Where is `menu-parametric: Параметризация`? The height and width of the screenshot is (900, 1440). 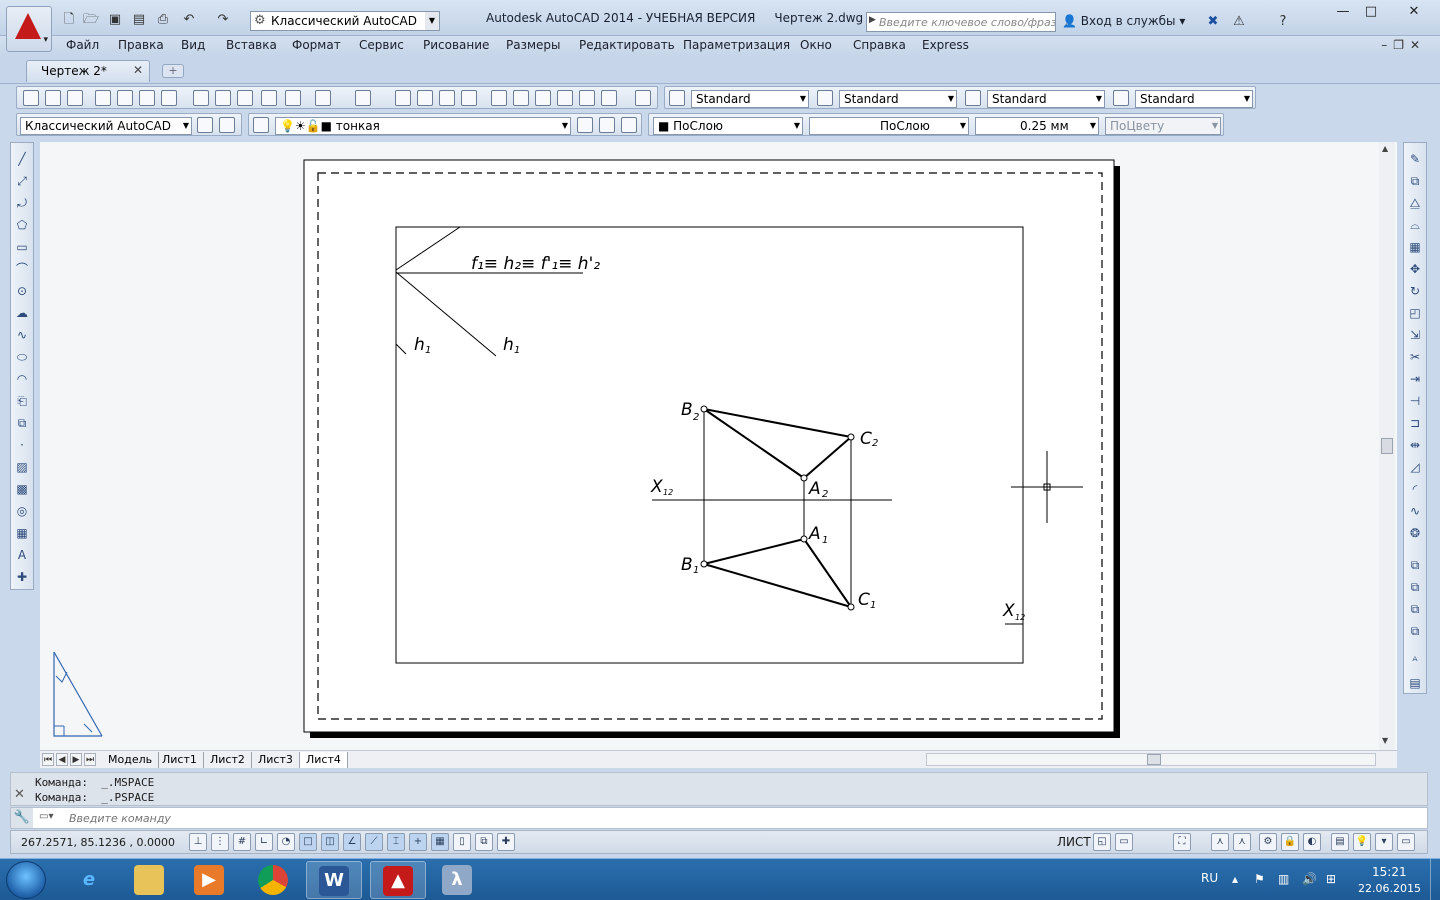
menu-parametric: Параметризация is located at coordinates (736, 45).